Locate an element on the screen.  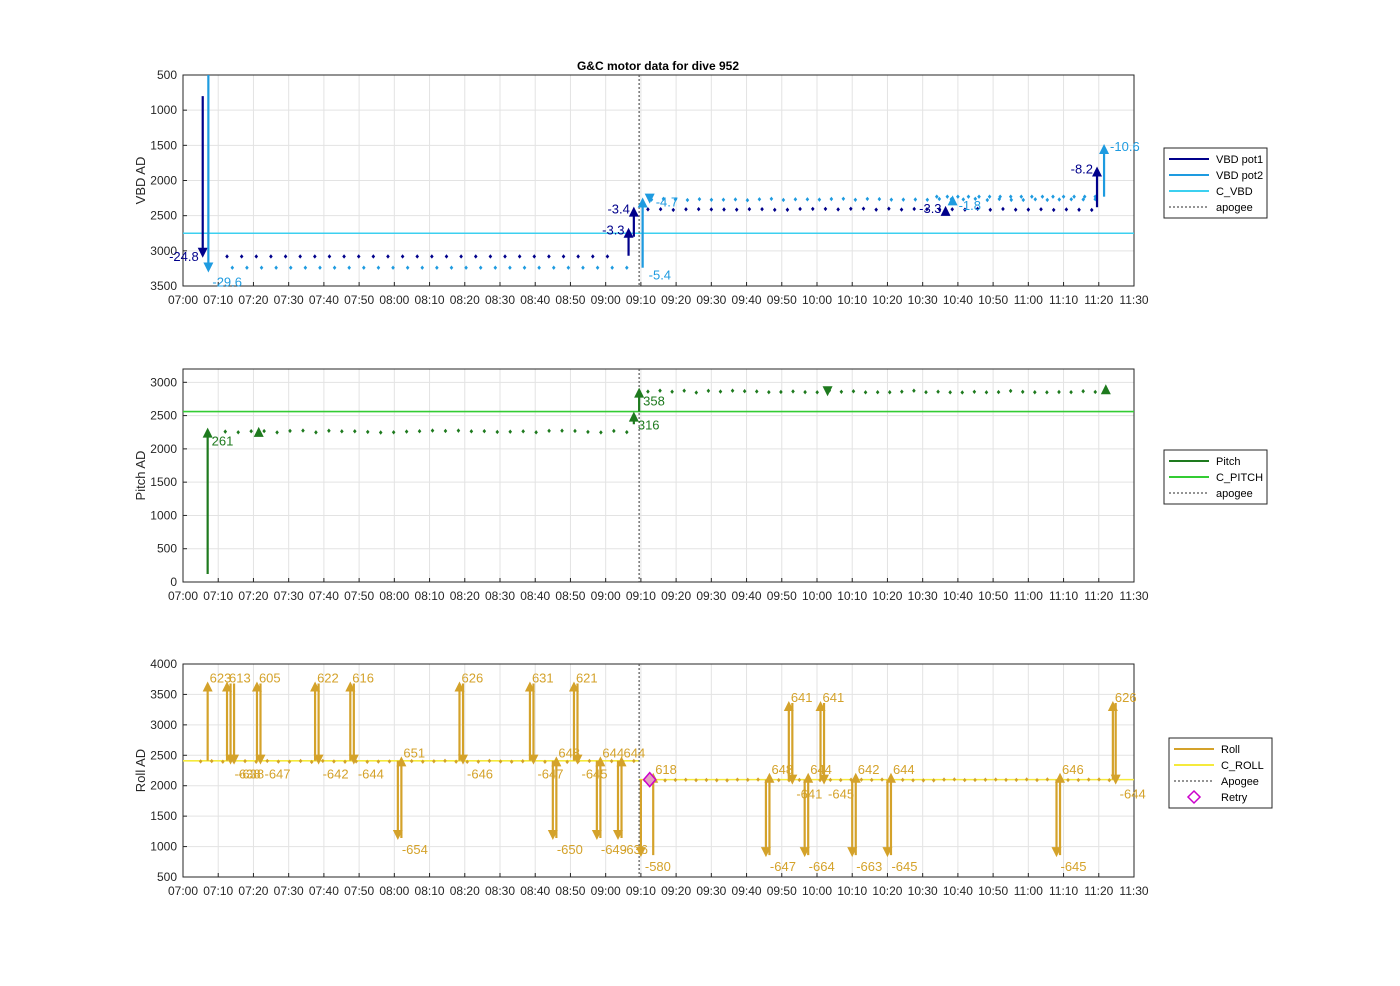
move-label: 641 is located at coordinates (802, 697).